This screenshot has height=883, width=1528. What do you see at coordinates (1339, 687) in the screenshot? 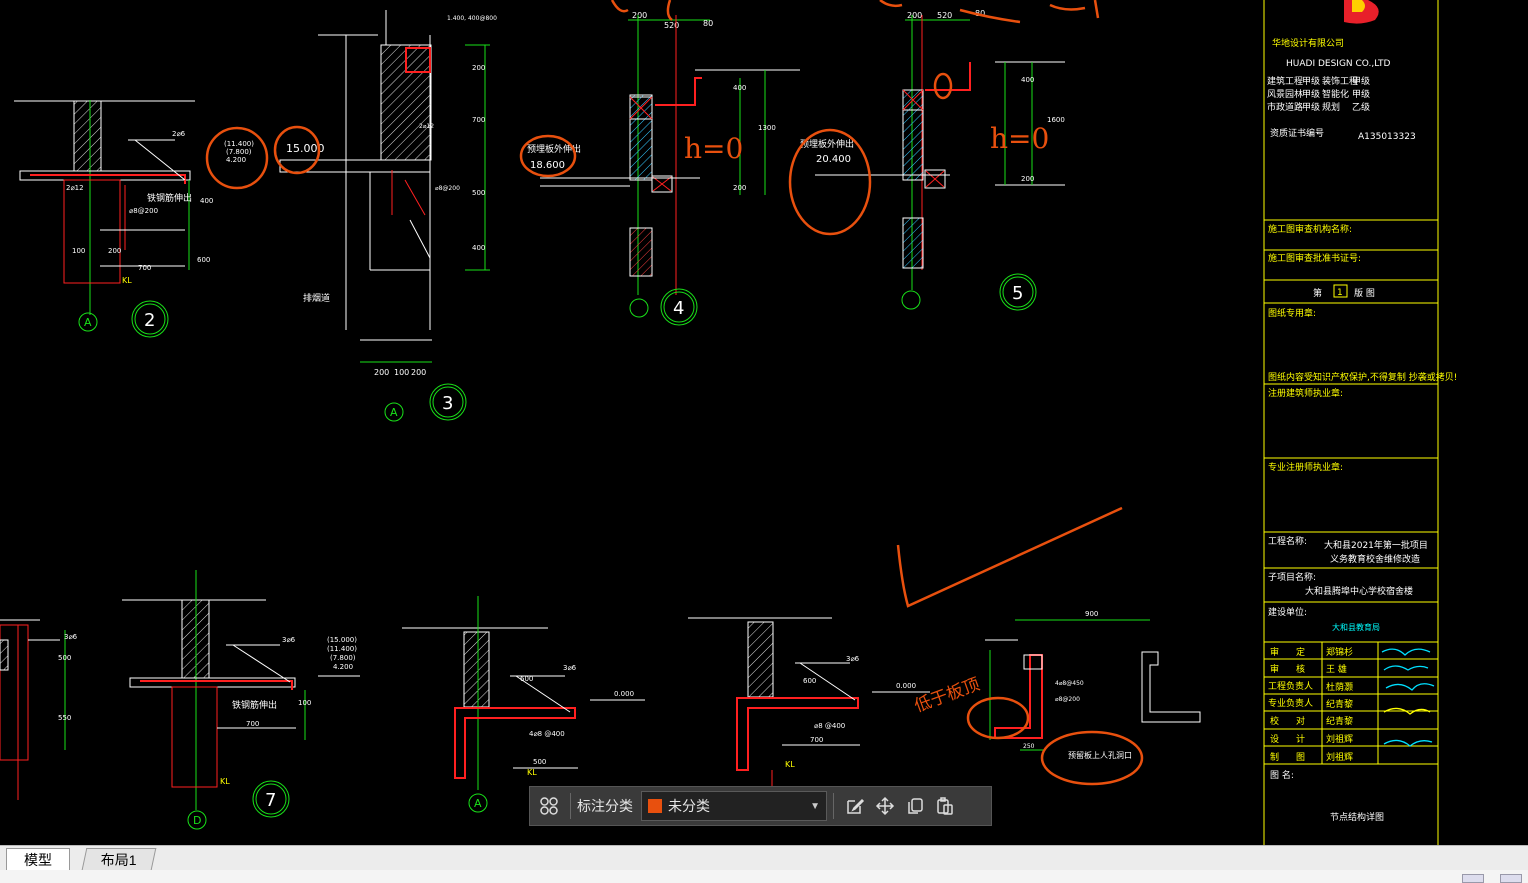
I see `svg-text: 杜荫灏` at bounding box center [1339, 687].